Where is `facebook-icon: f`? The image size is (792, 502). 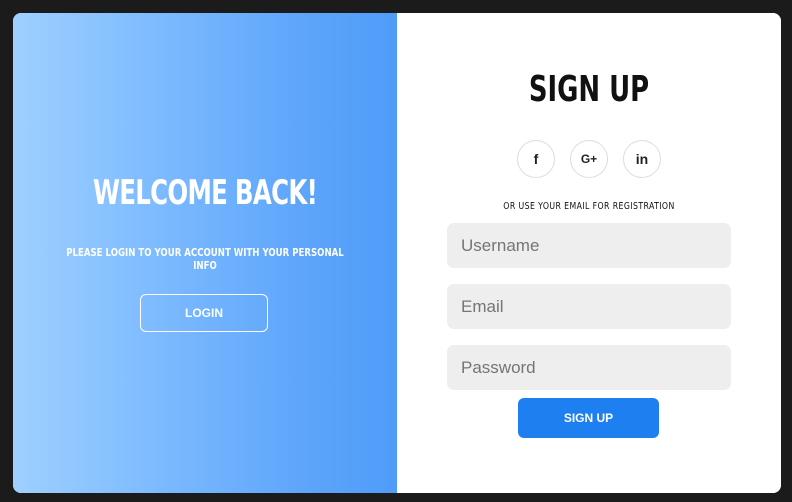
facebook-icon: f is located at coordinates (536, 159).